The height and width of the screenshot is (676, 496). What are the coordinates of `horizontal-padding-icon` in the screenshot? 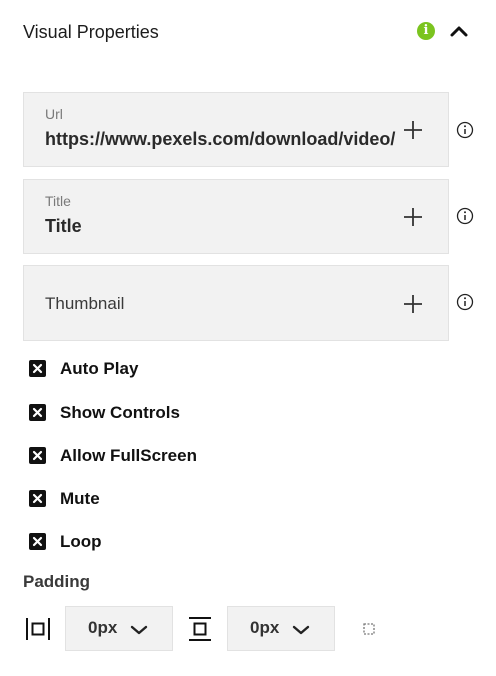 It's located at (38, 629).